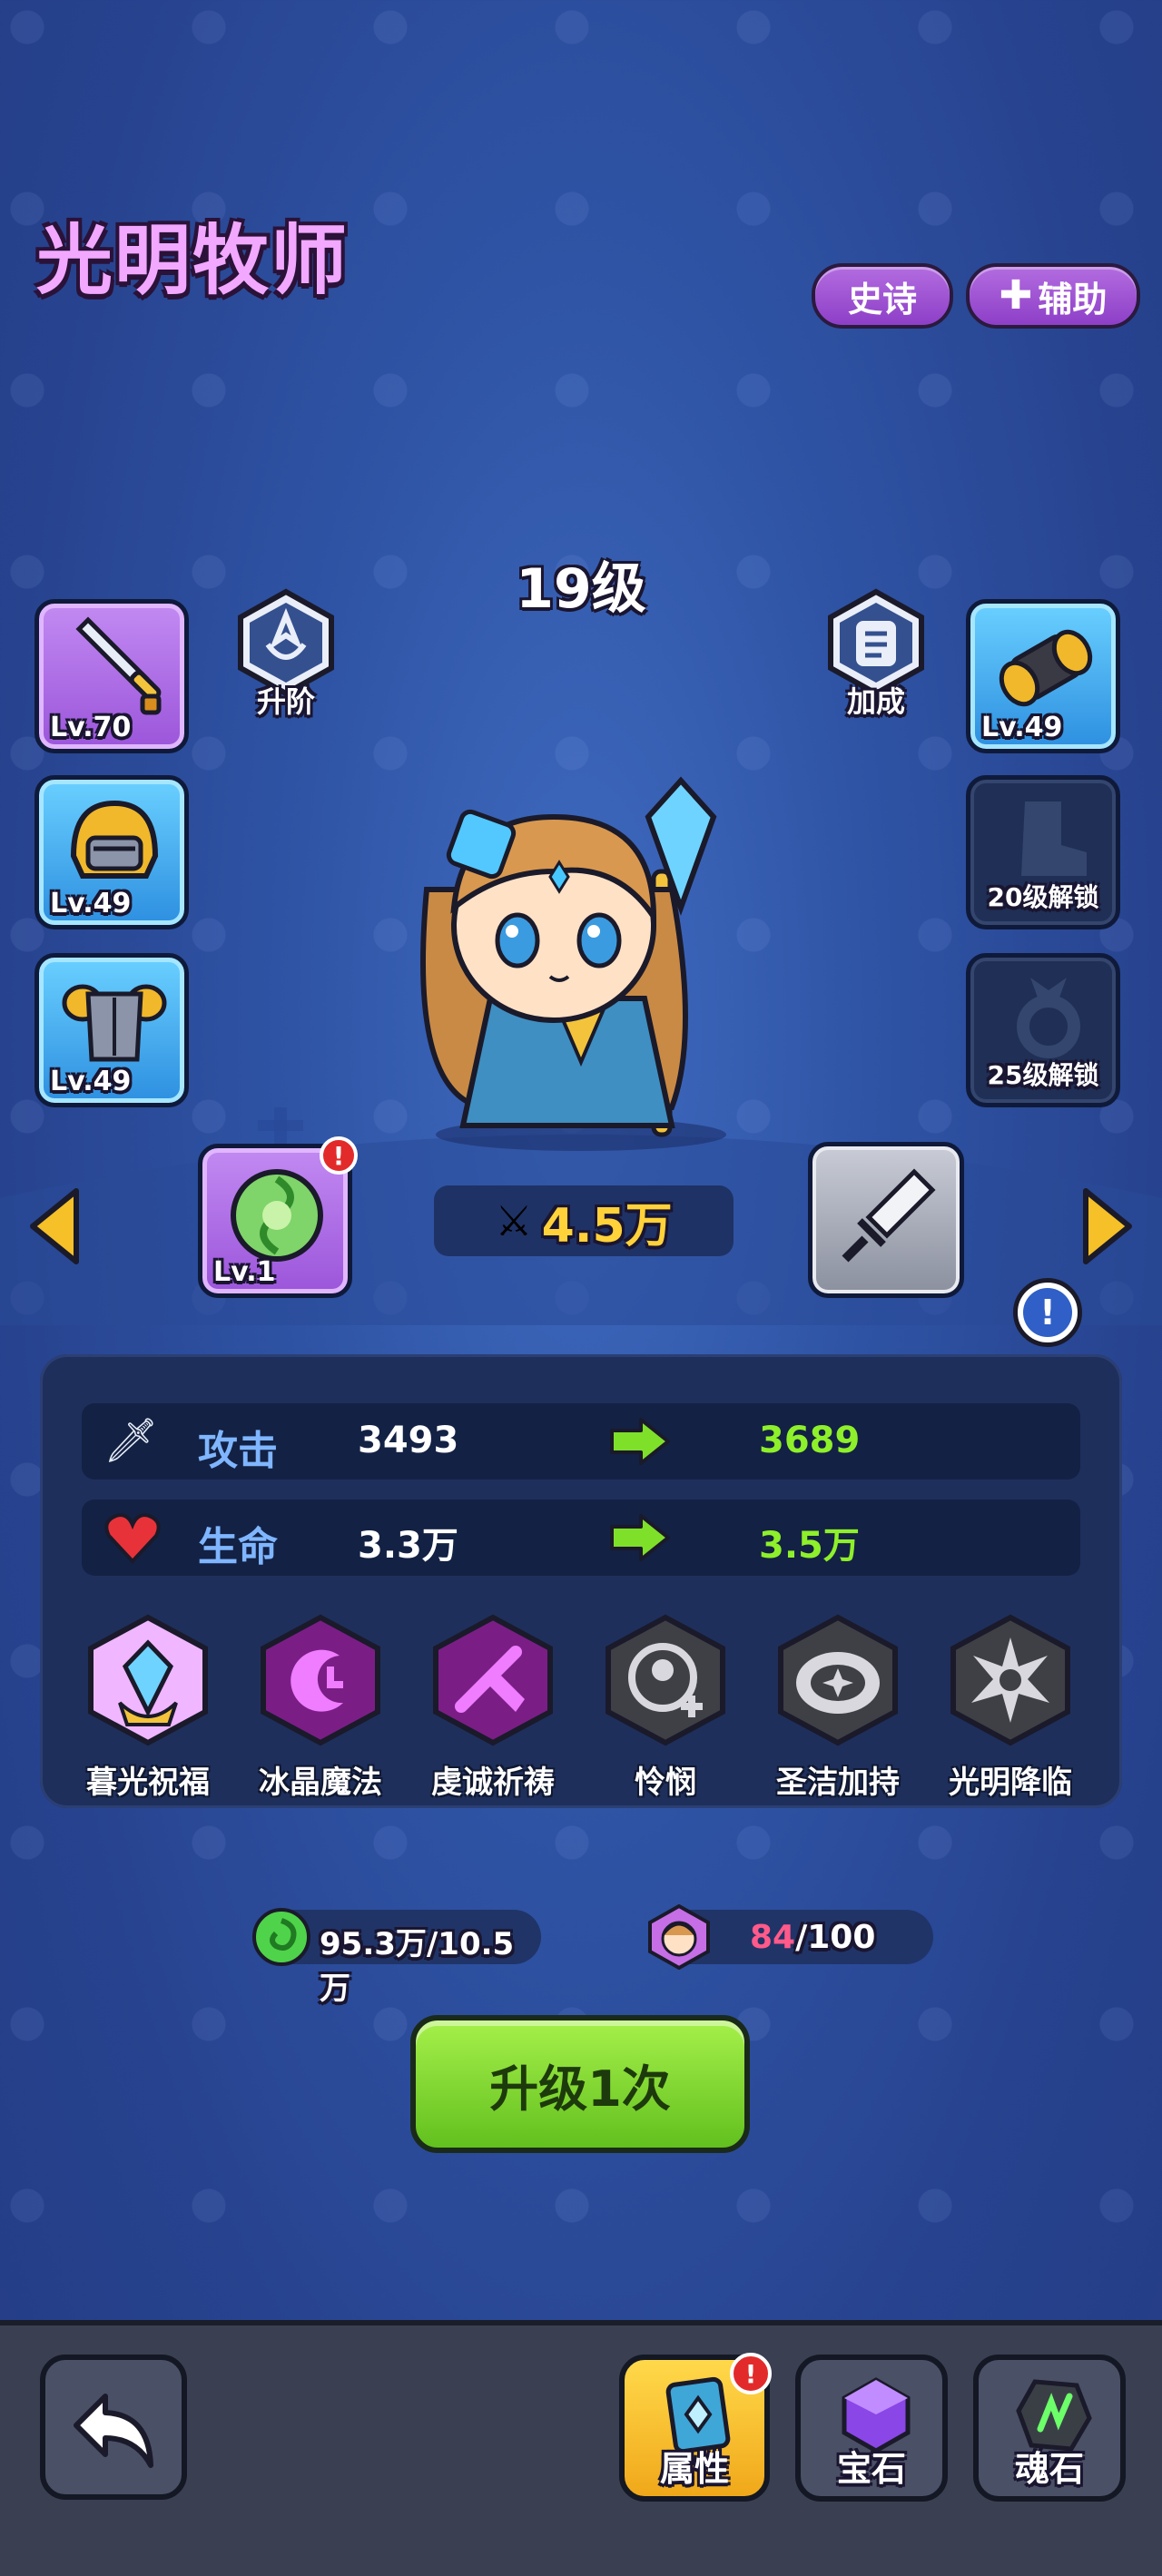 This screenshot has height=2576, width=1162. Describe the element at coordinates (694, 2469) in the screenshot. I see `tab-label: 属性` at that location.